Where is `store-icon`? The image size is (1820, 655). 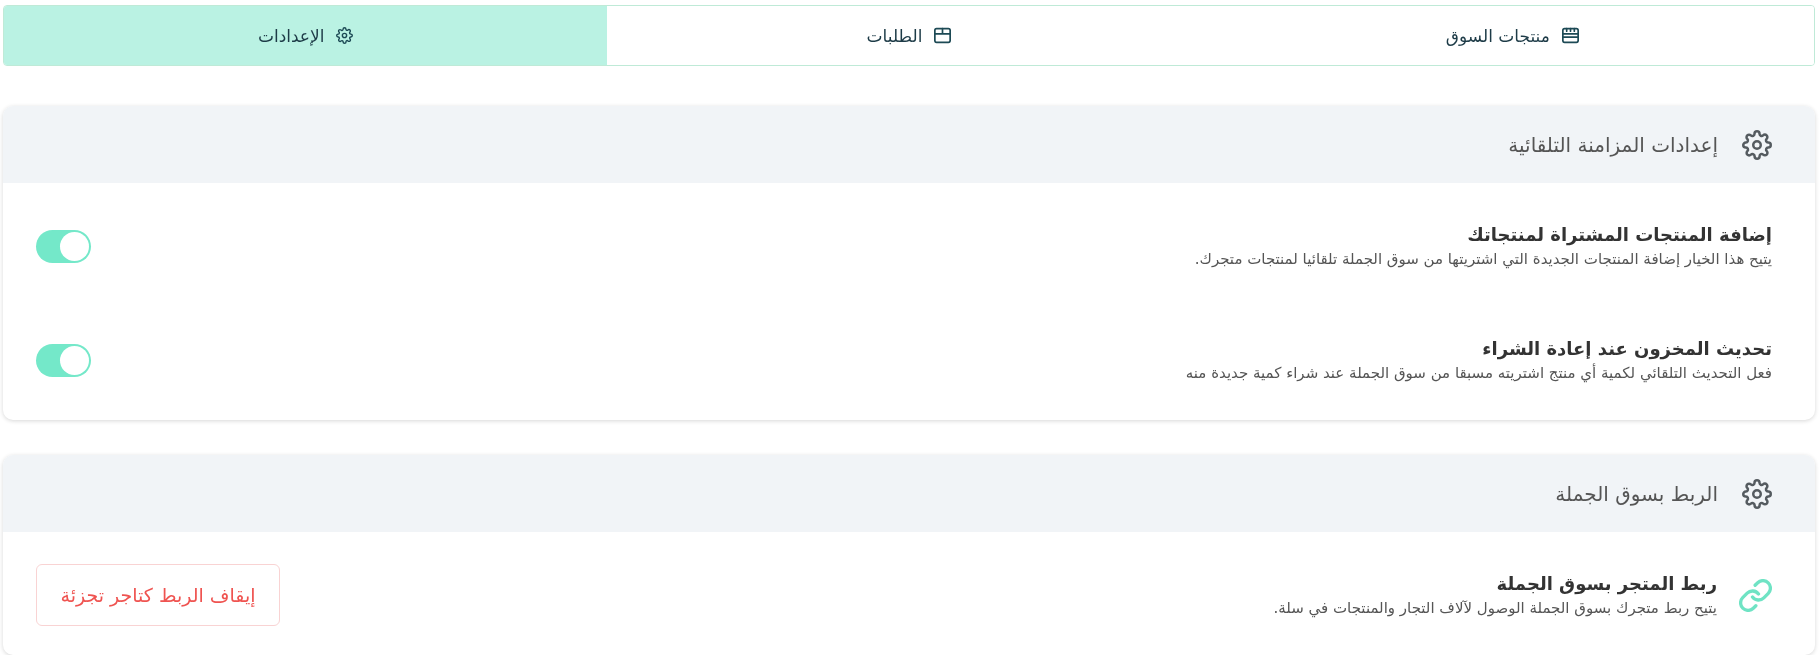
store-icon is located at coordinates (1570, 35).